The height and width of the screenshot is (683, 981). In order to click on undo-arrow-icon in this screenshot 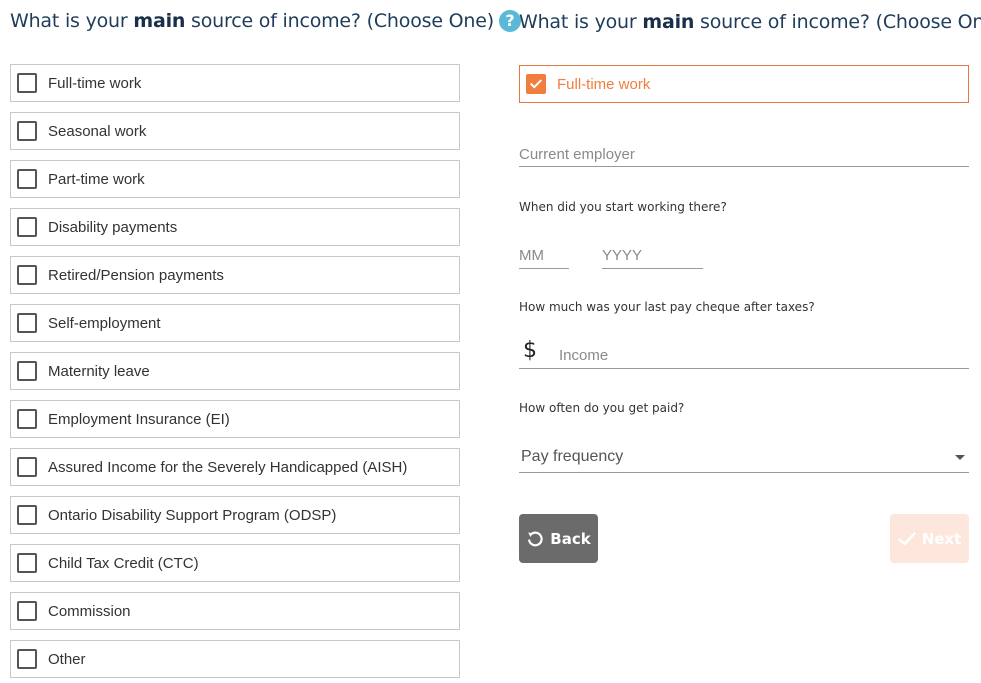, I will do `click(535, 538)`.